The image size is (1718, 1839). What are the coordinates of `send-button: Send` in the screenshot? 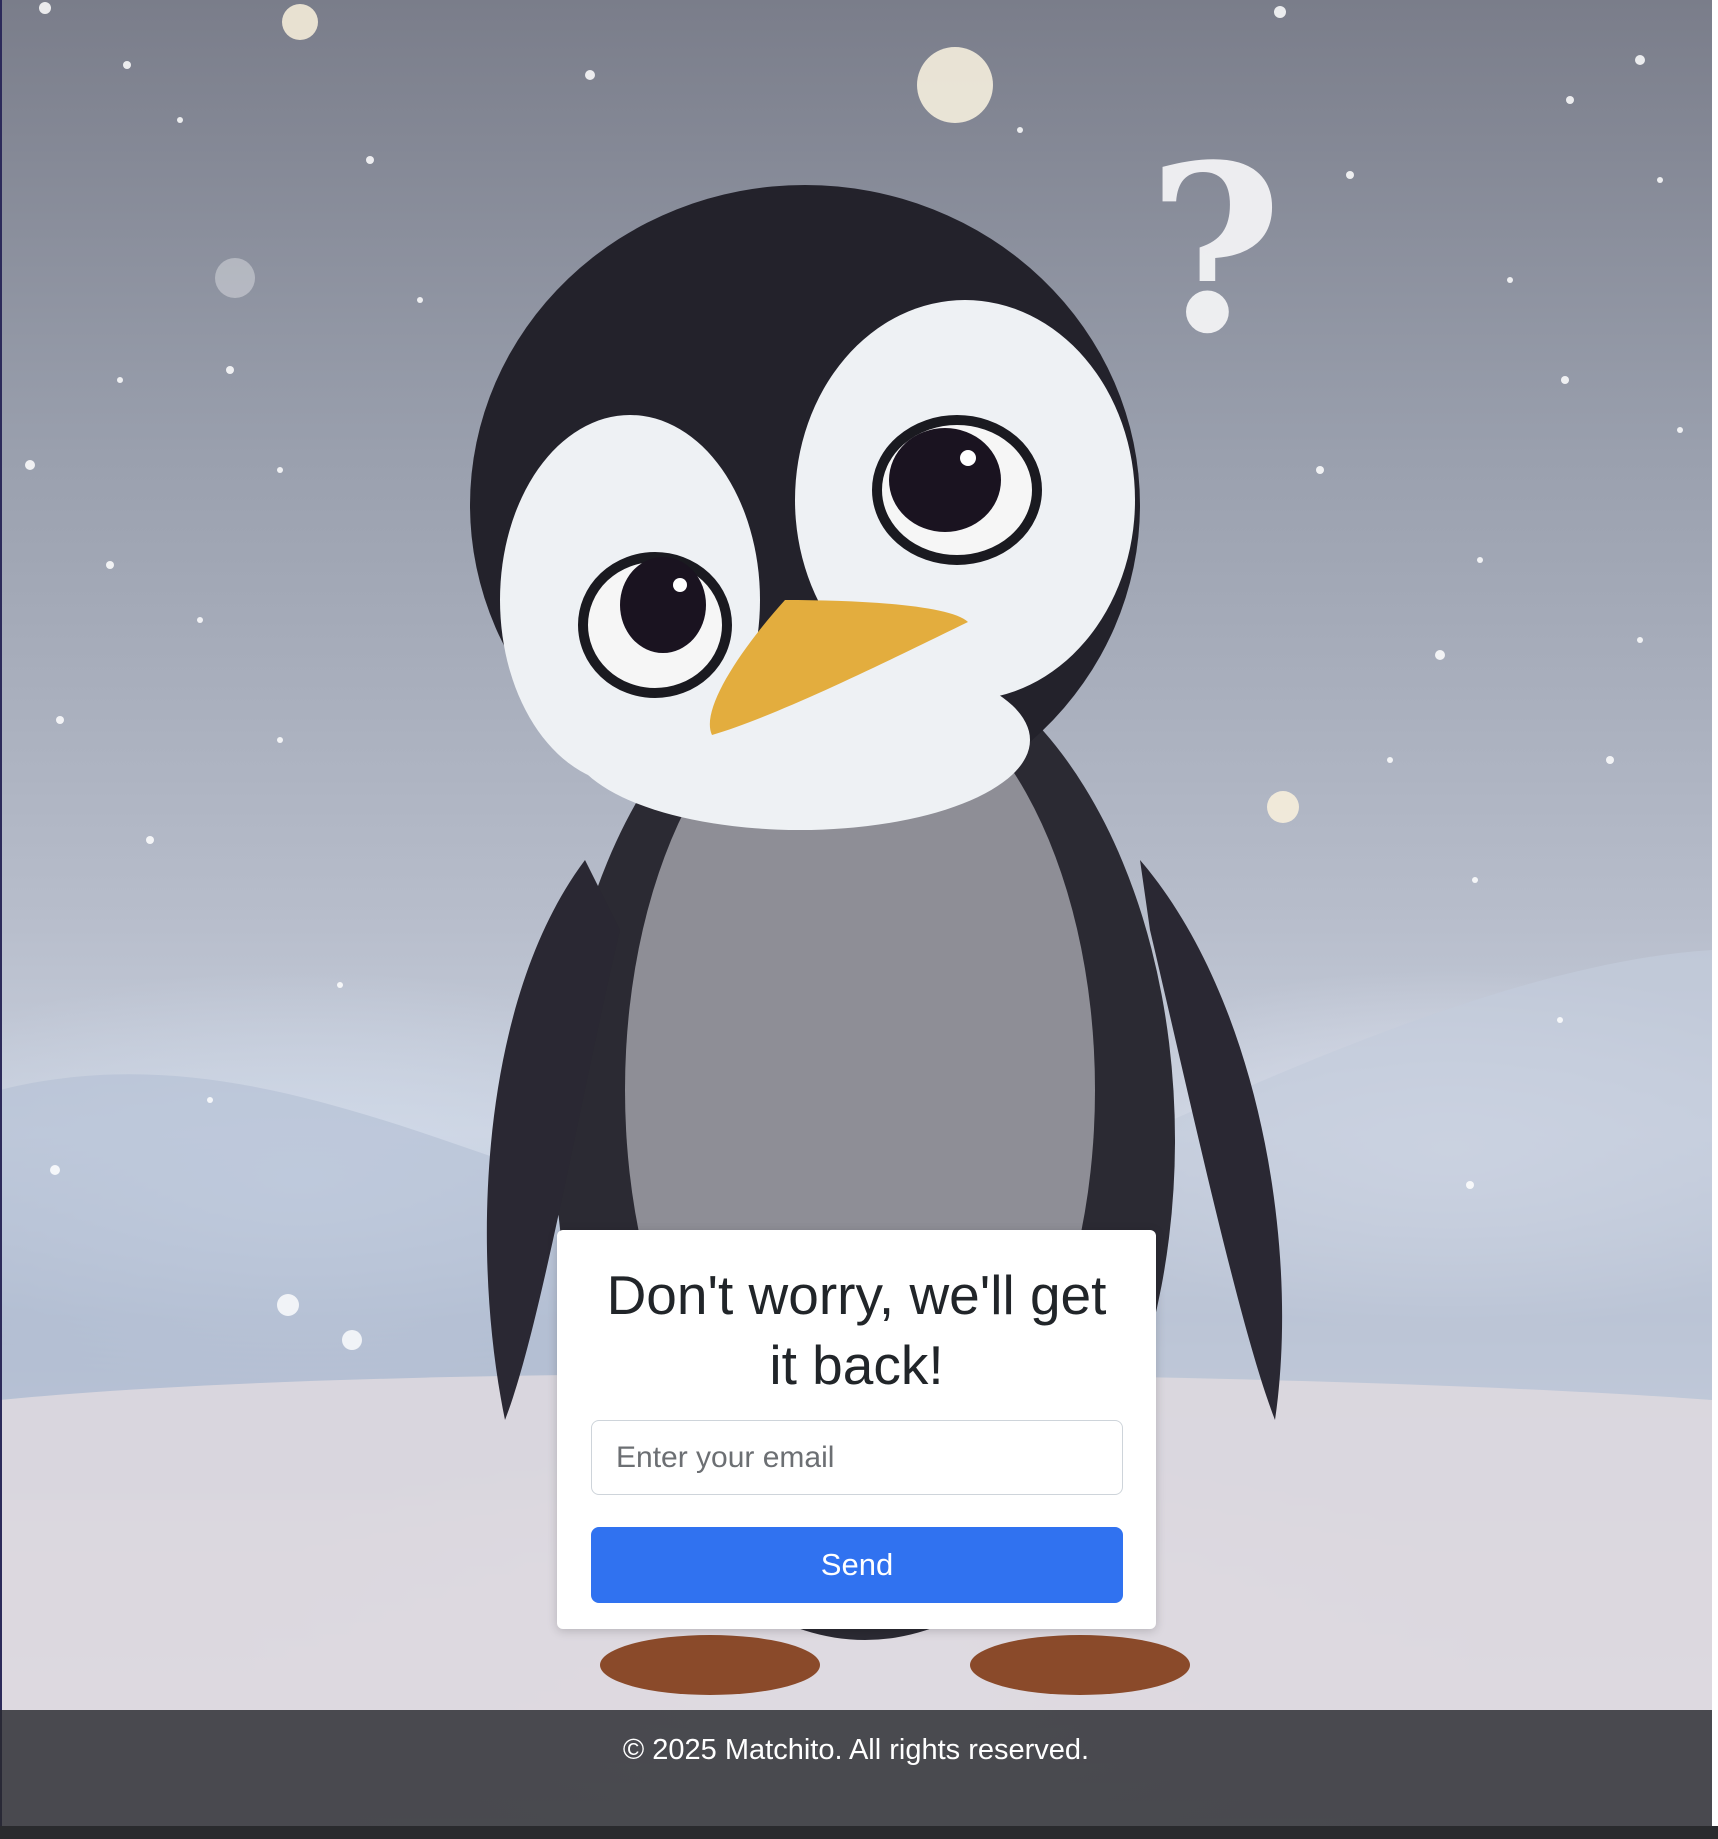 It's located at (857, 1565).